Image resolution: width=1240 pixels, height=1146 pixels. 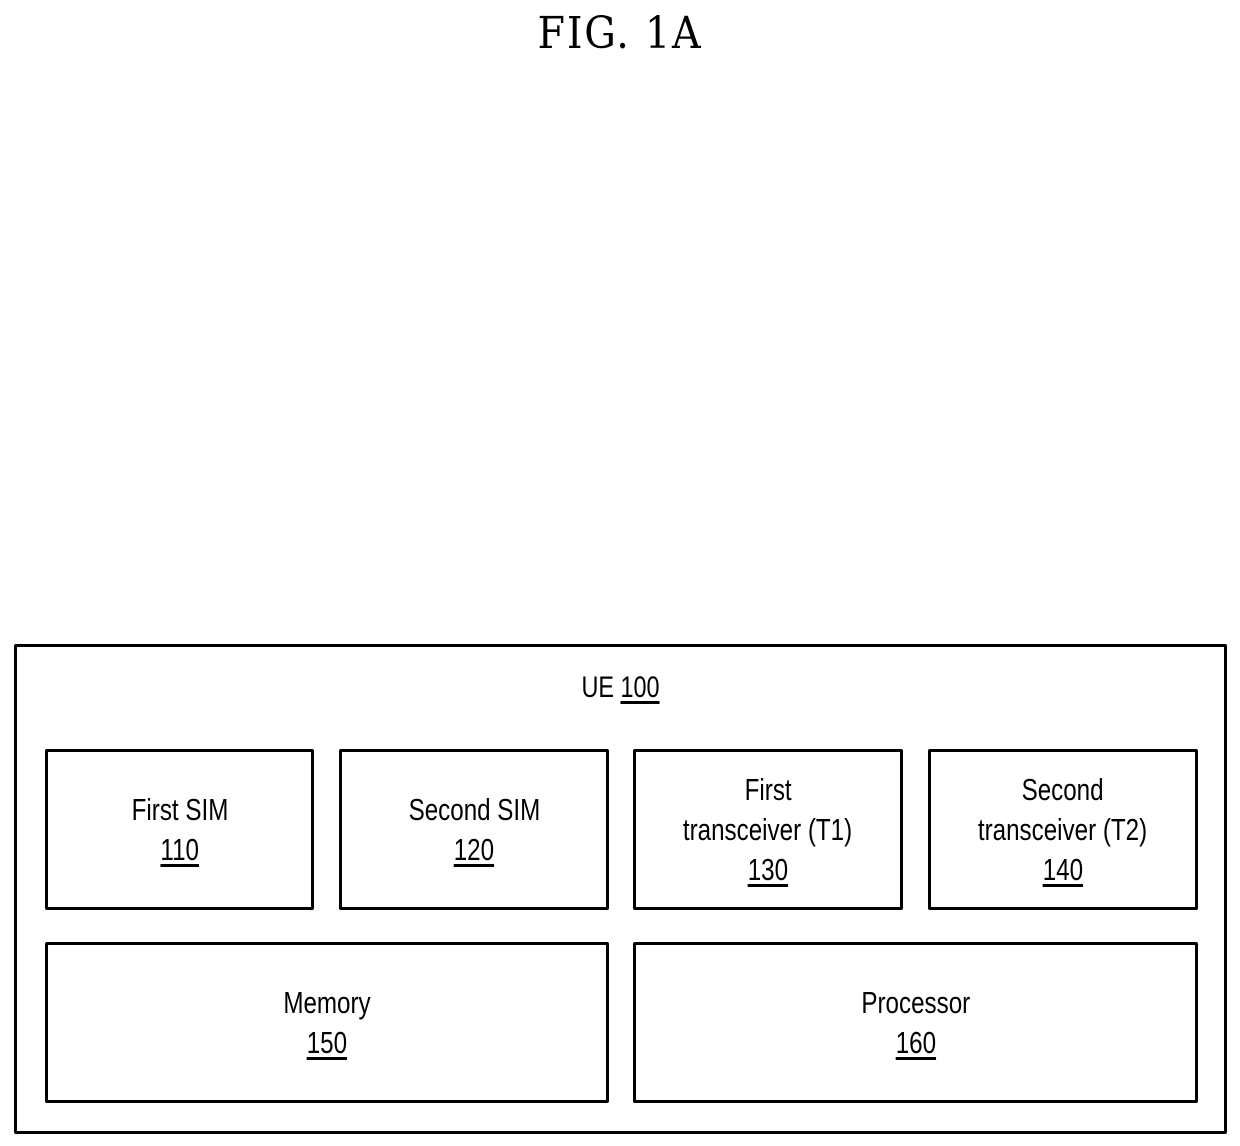 What do you see at coordinates (179, 849) in the screenshot?
I see `block-ref-number: 110` at bounding box center [179, 849].